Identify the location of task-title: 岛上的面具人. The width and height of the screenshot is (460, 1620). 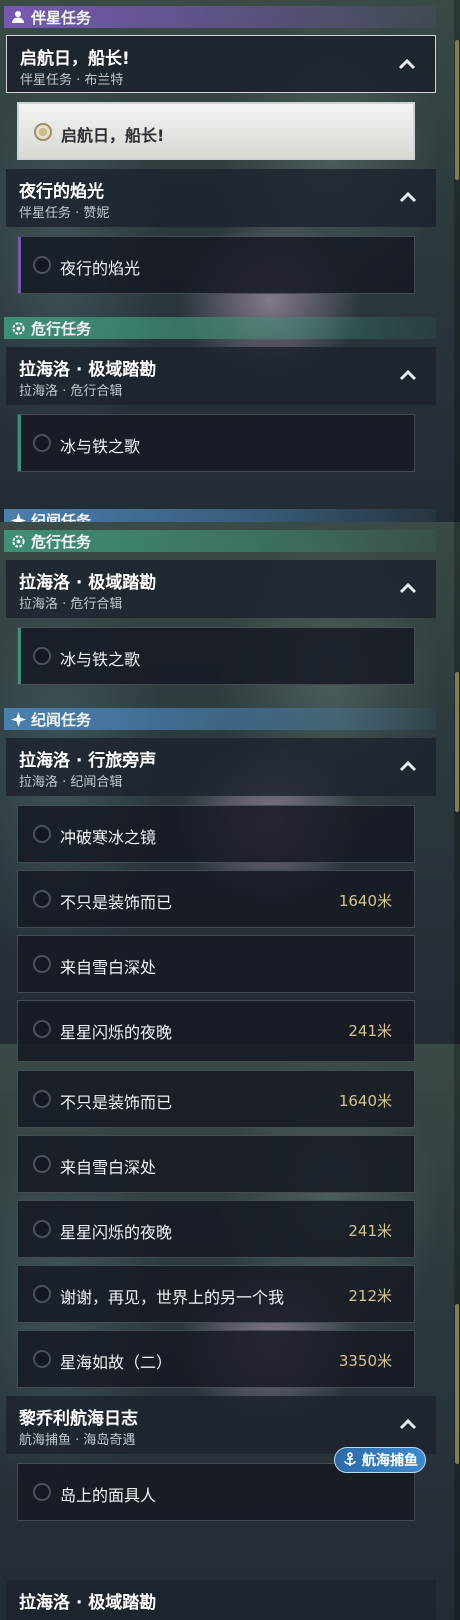
(108, 1495).